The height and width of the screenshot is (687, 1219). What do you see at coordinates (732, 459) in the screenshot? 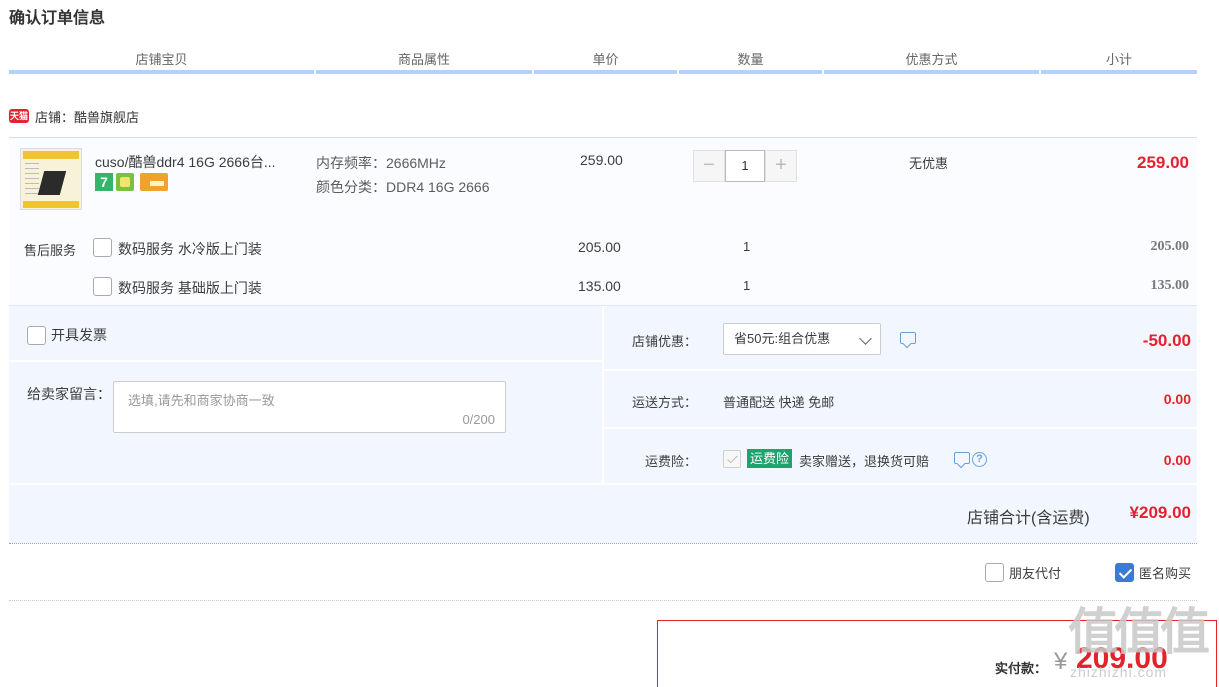
I see `insurance-checkbox` at bounding box center [732, 459].